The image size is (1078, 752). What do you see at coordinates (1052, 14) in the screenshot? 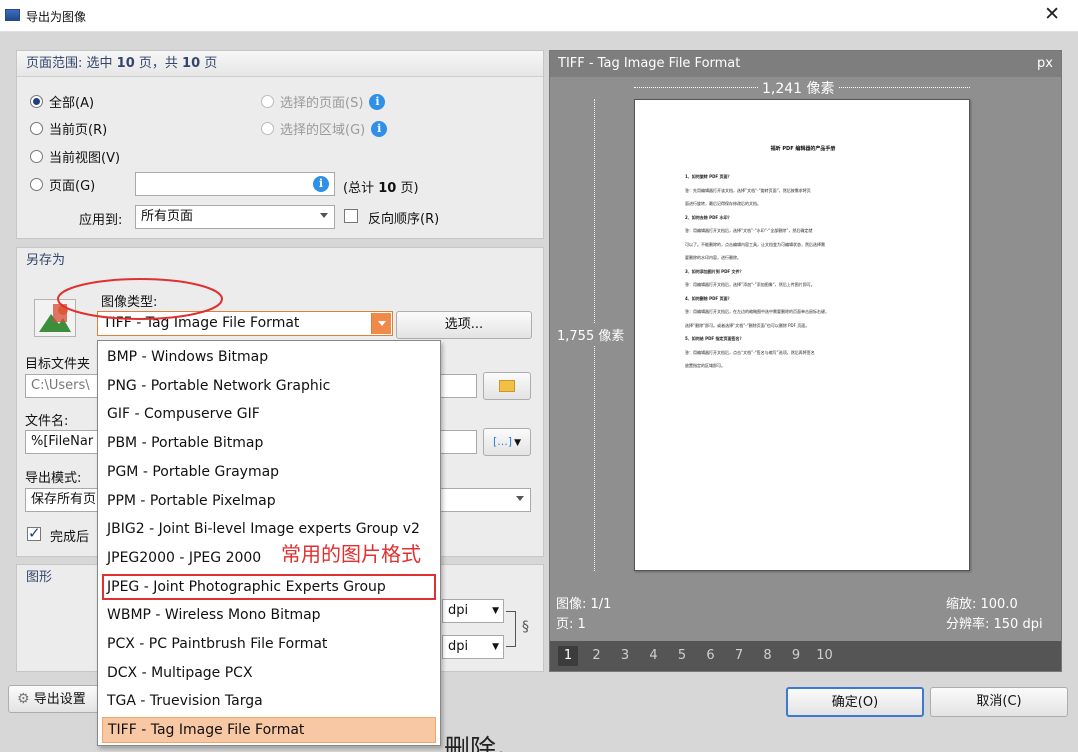
I see `close-icon: ✕` at bounding box center [1052, 14].